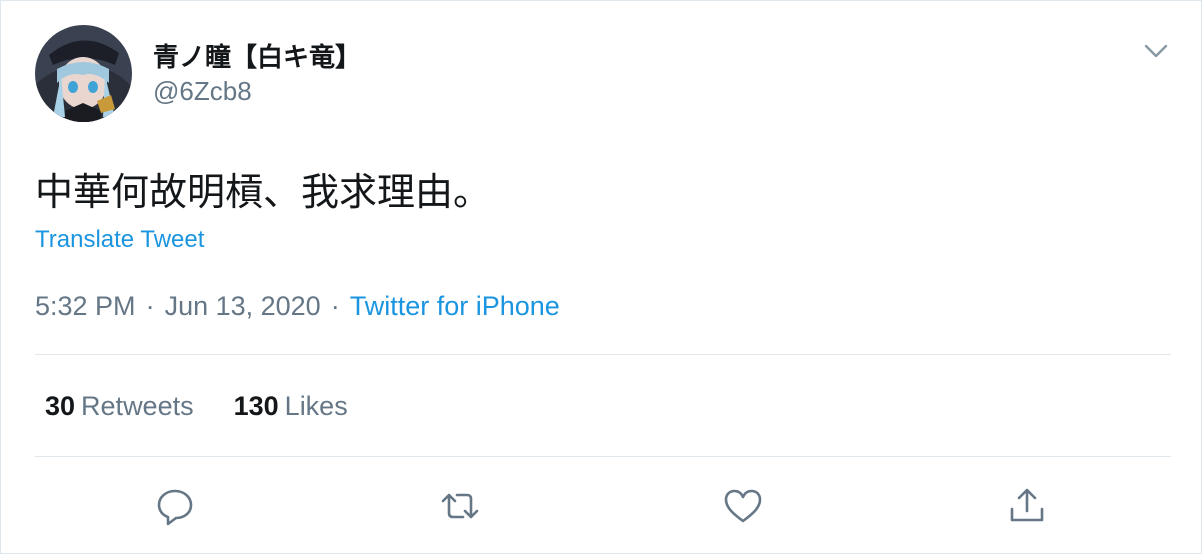 The image size is (1202, 554). Describe the element at coordinates (137, 406) in the screenshot. I see `retweets-label: Retweets` at that location.